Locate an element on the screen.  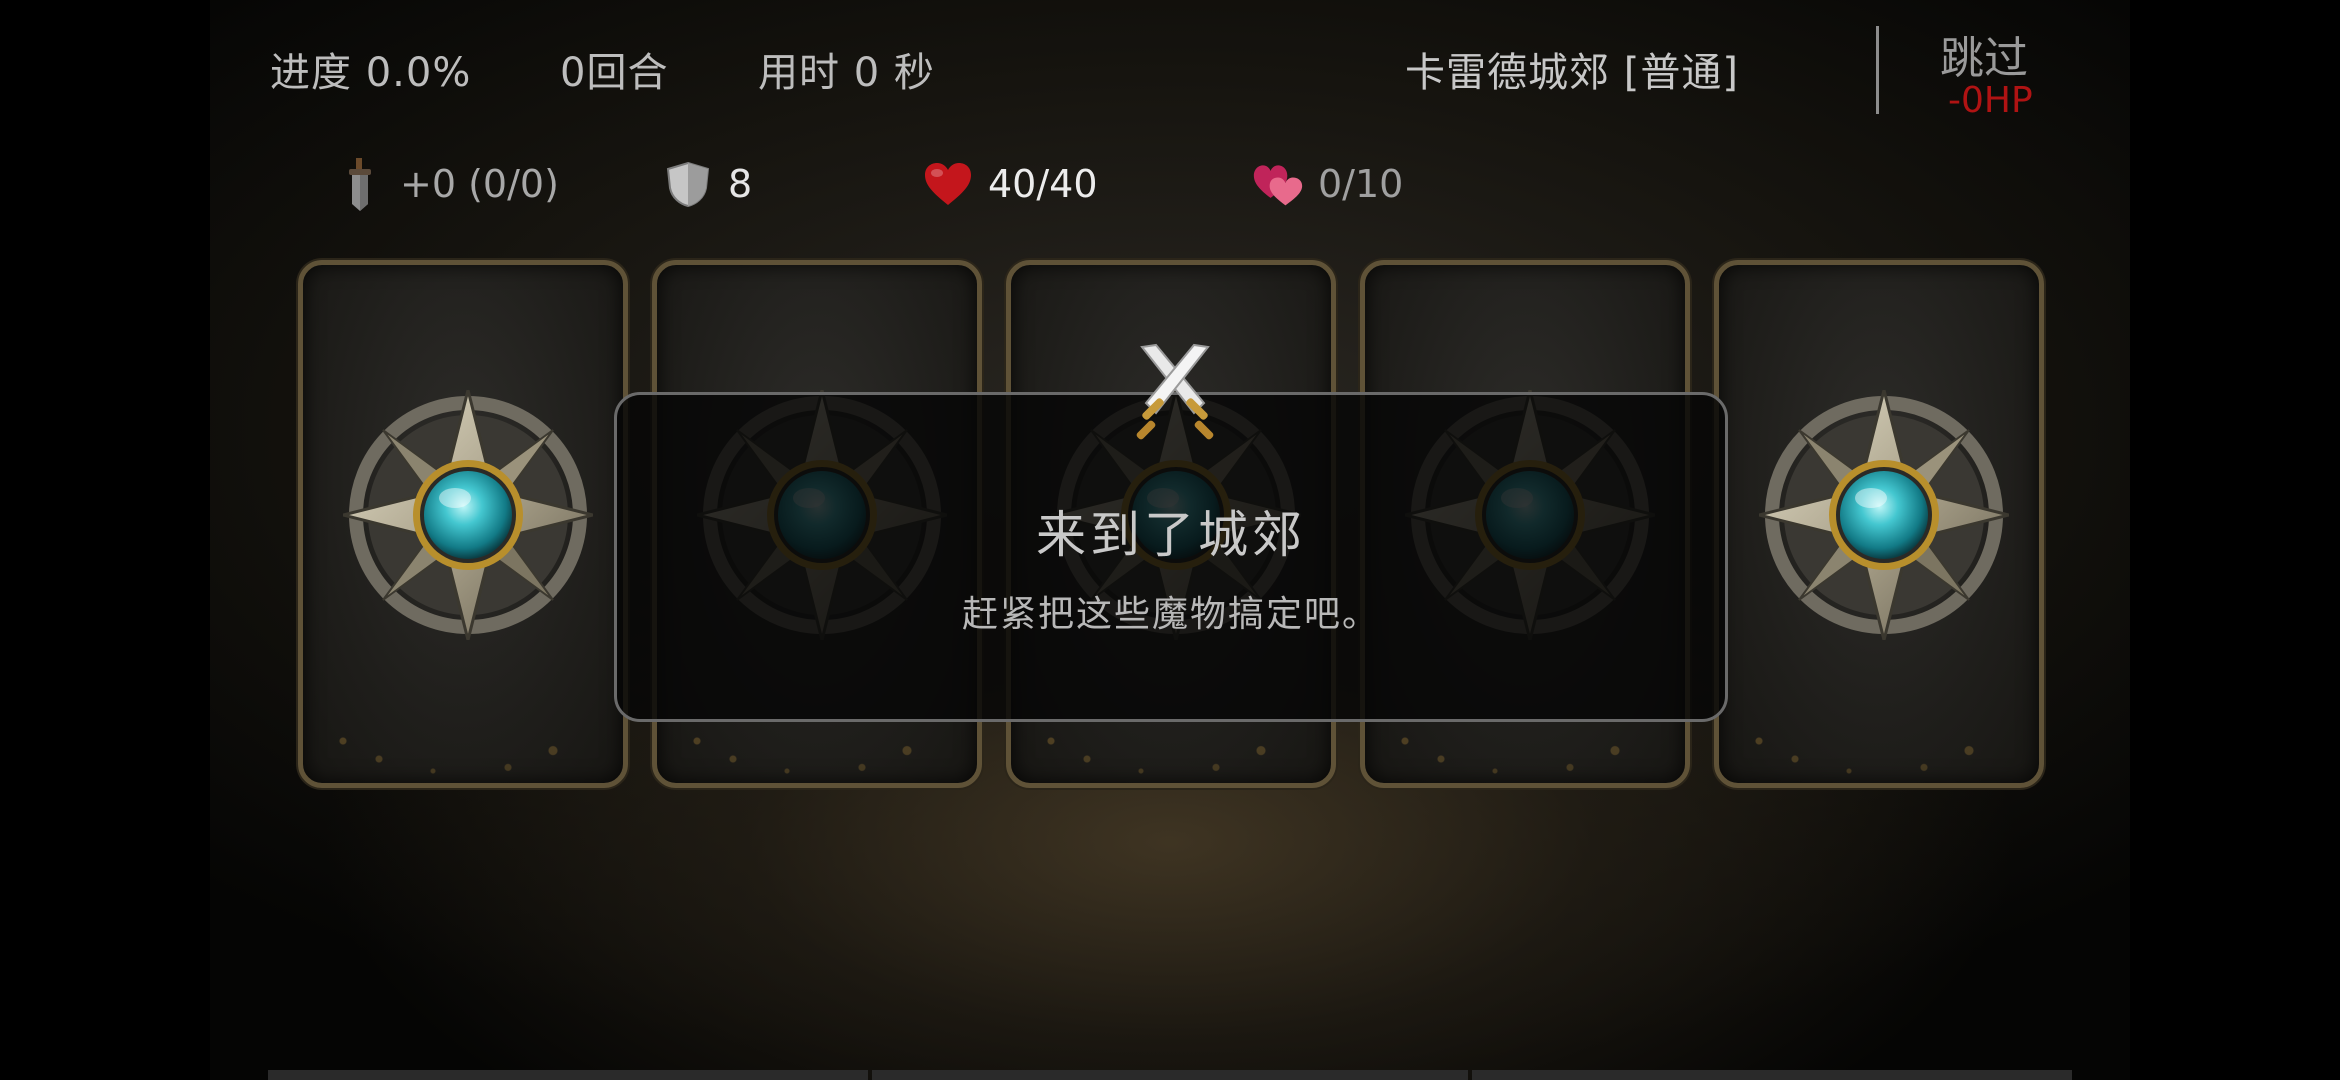
shield-icon is located at coordinates (688, 184).